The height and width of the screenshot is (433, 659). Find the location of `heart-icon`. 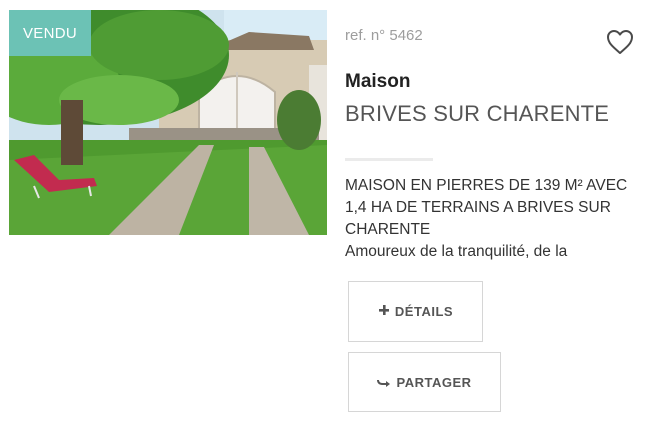

heart-icon is located at coordinates (620, 42).